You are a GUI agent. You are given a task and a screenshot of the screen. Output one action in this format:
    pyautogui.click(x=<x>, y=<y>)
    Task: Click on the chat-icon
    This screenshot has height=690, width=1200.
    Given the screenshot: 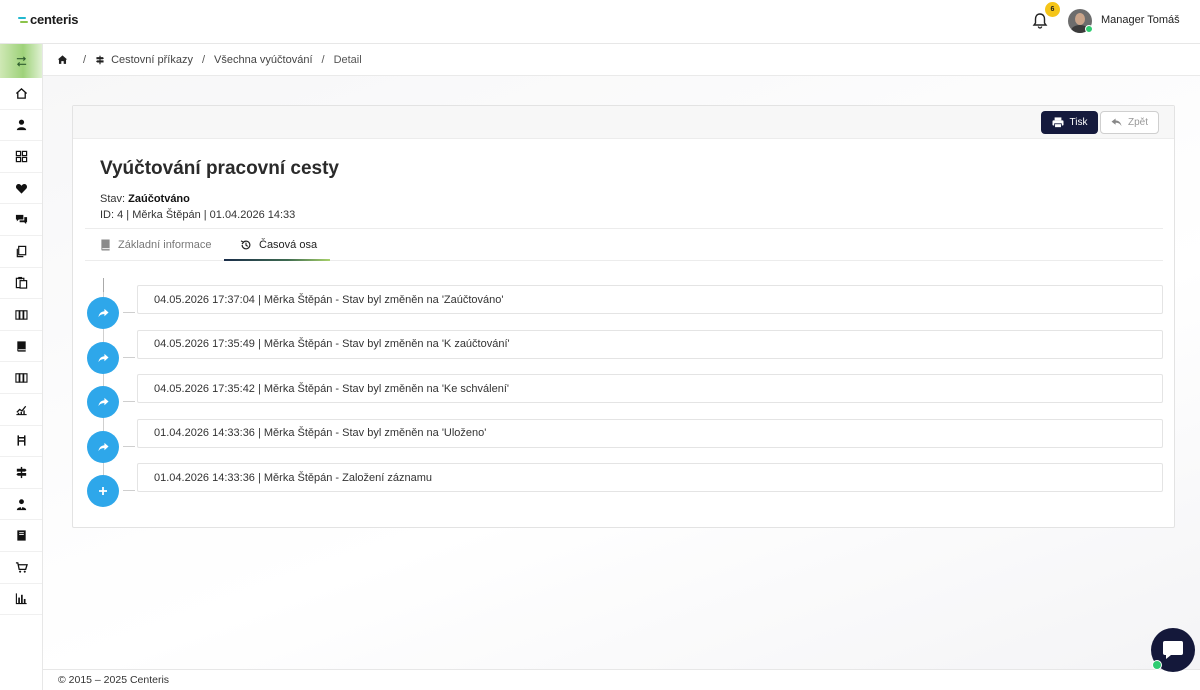 What is the action you would take?
    pyautogui.click(x=21, y=220)
    